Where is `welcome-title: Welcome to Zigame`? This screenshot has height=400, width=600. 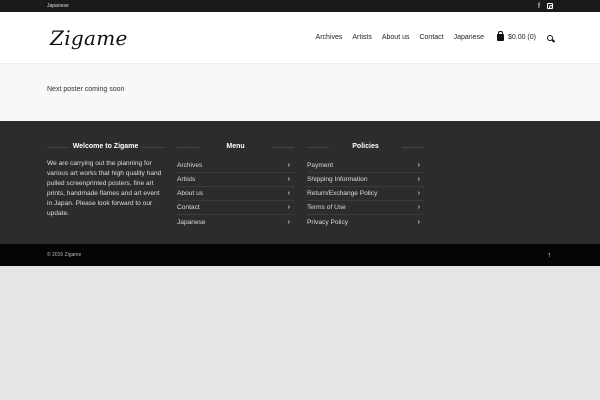 welcome-title: Welcome to Zigame is located at coordinates (105, 146).